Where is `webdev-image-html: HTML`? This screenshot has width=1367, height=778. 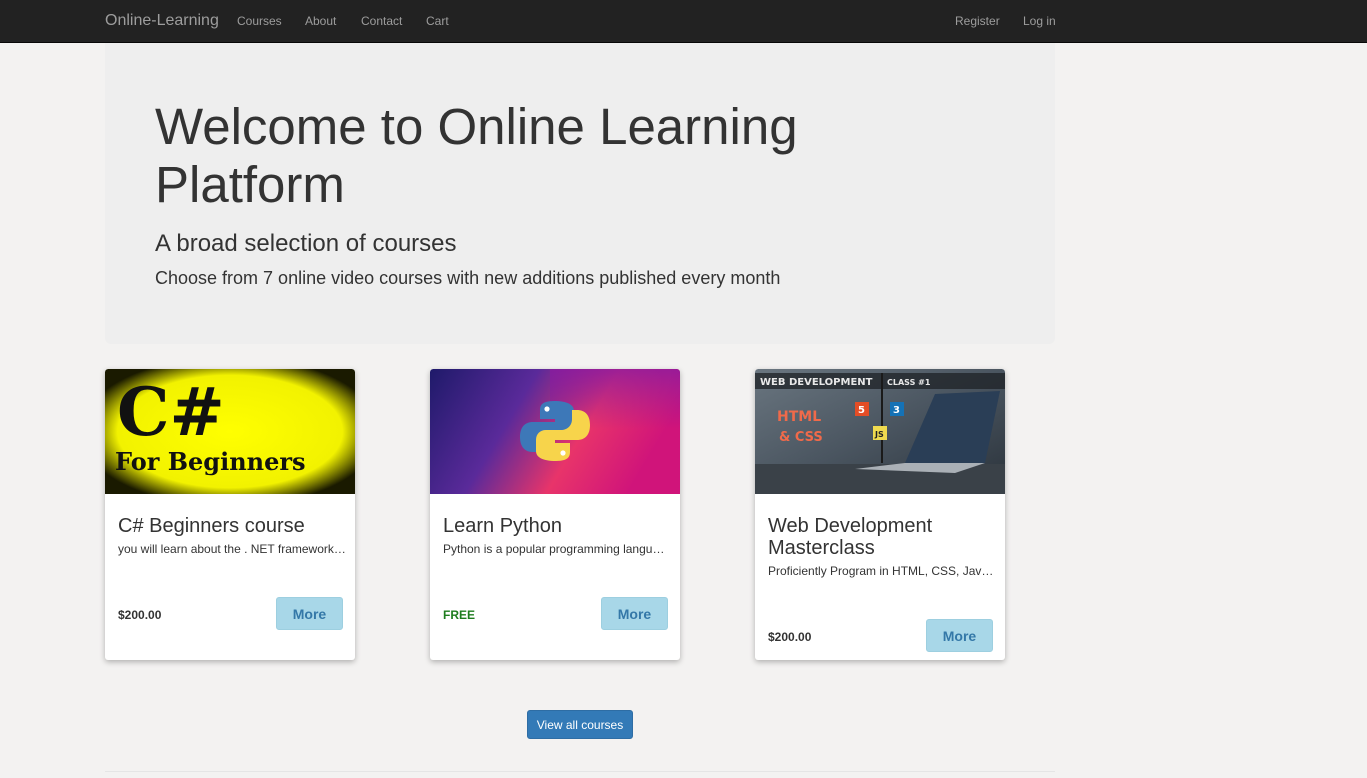 webdev-image-html: HTML is located at coordinates (799, 417).